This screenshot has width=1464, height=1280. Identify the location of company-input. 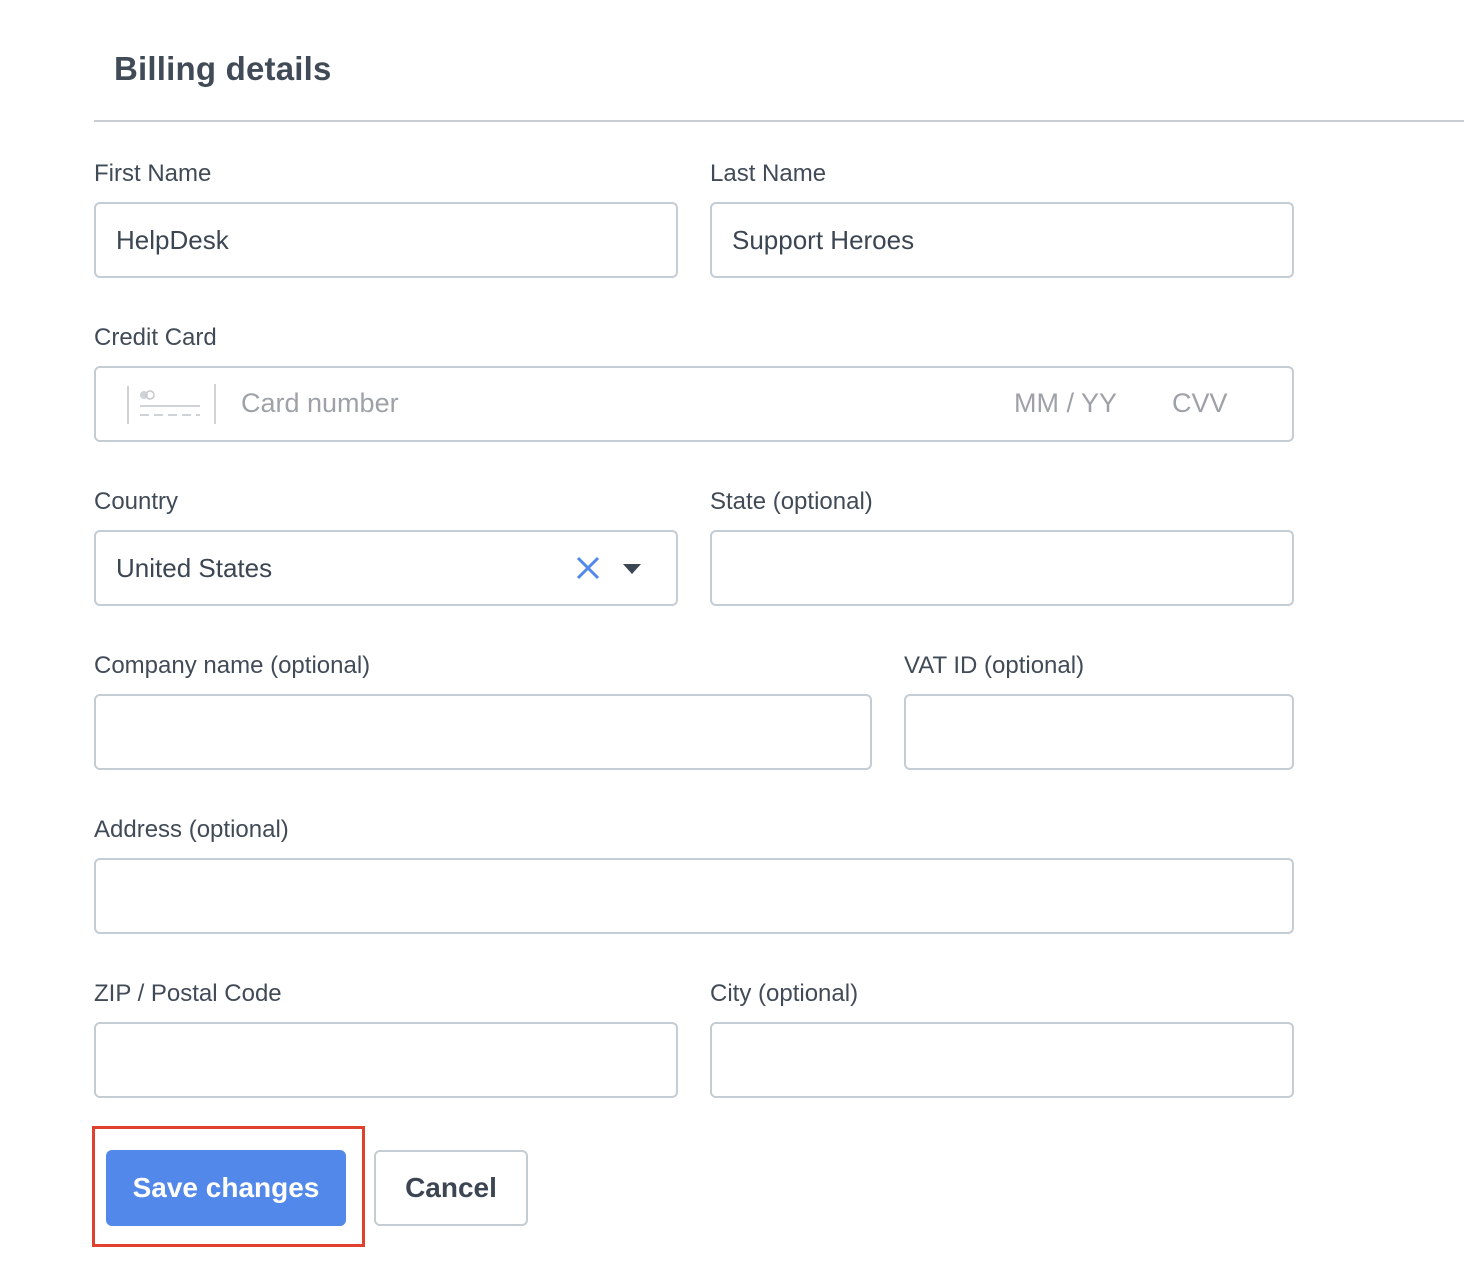
(493, 732).